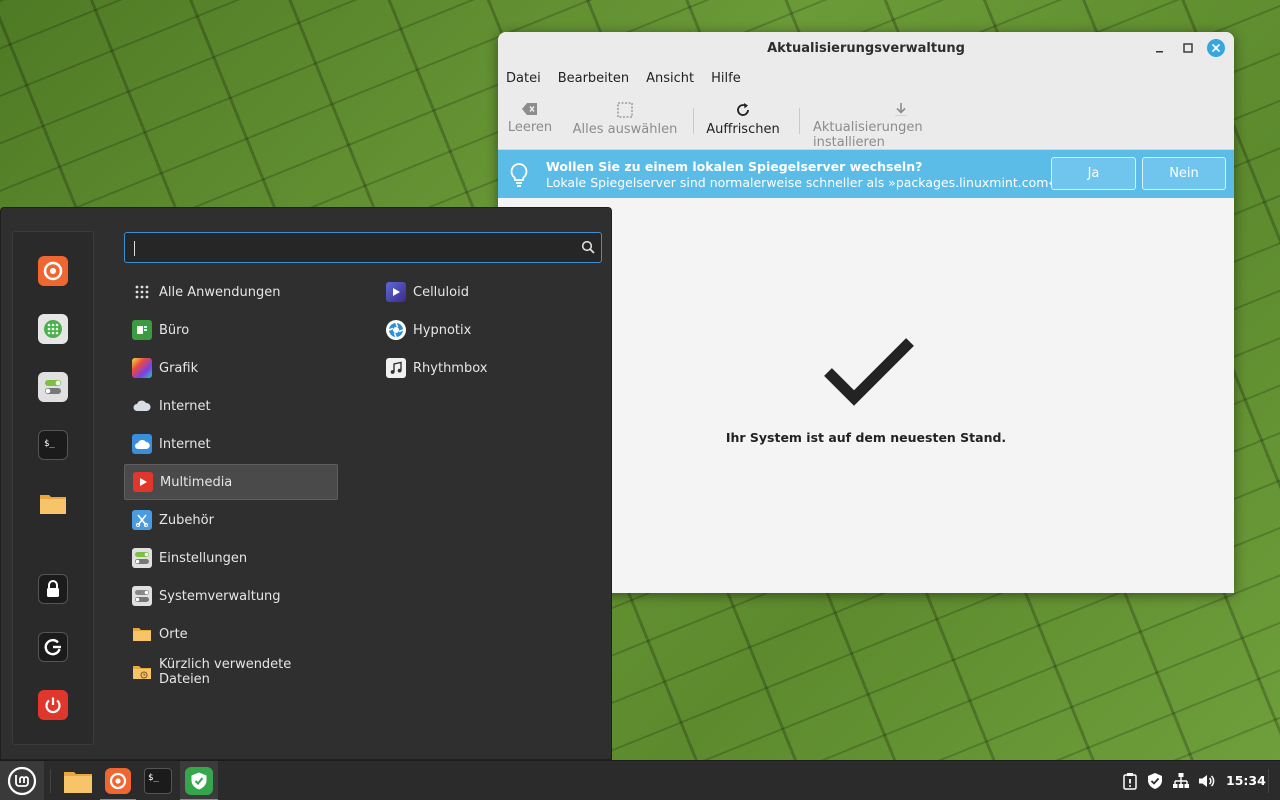  What do you see at coordinates (1246, 780) in the screenshot?
I see `clock: 15:34` at bounding box center [1246, 780].